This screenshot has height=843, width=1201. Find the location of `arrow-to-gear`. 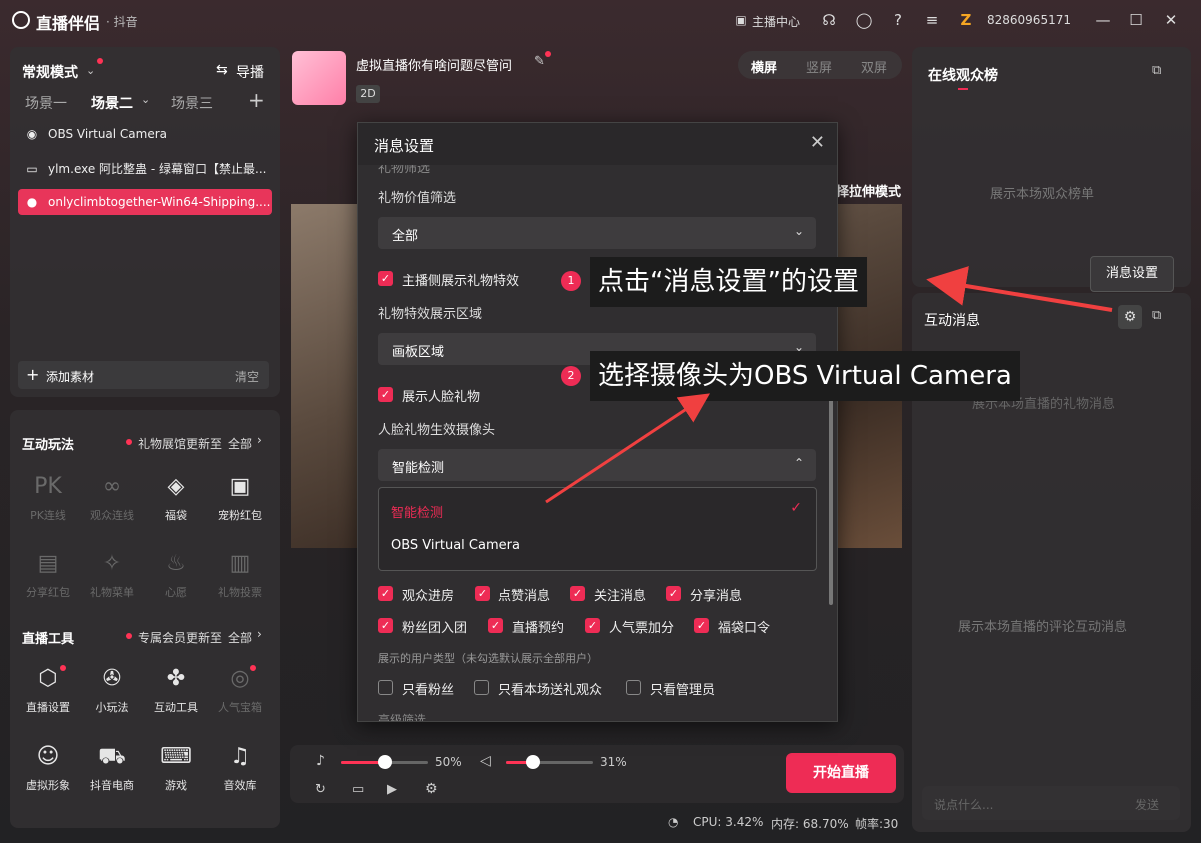

arrow-to-gear is located at coordinates (1019, 289).